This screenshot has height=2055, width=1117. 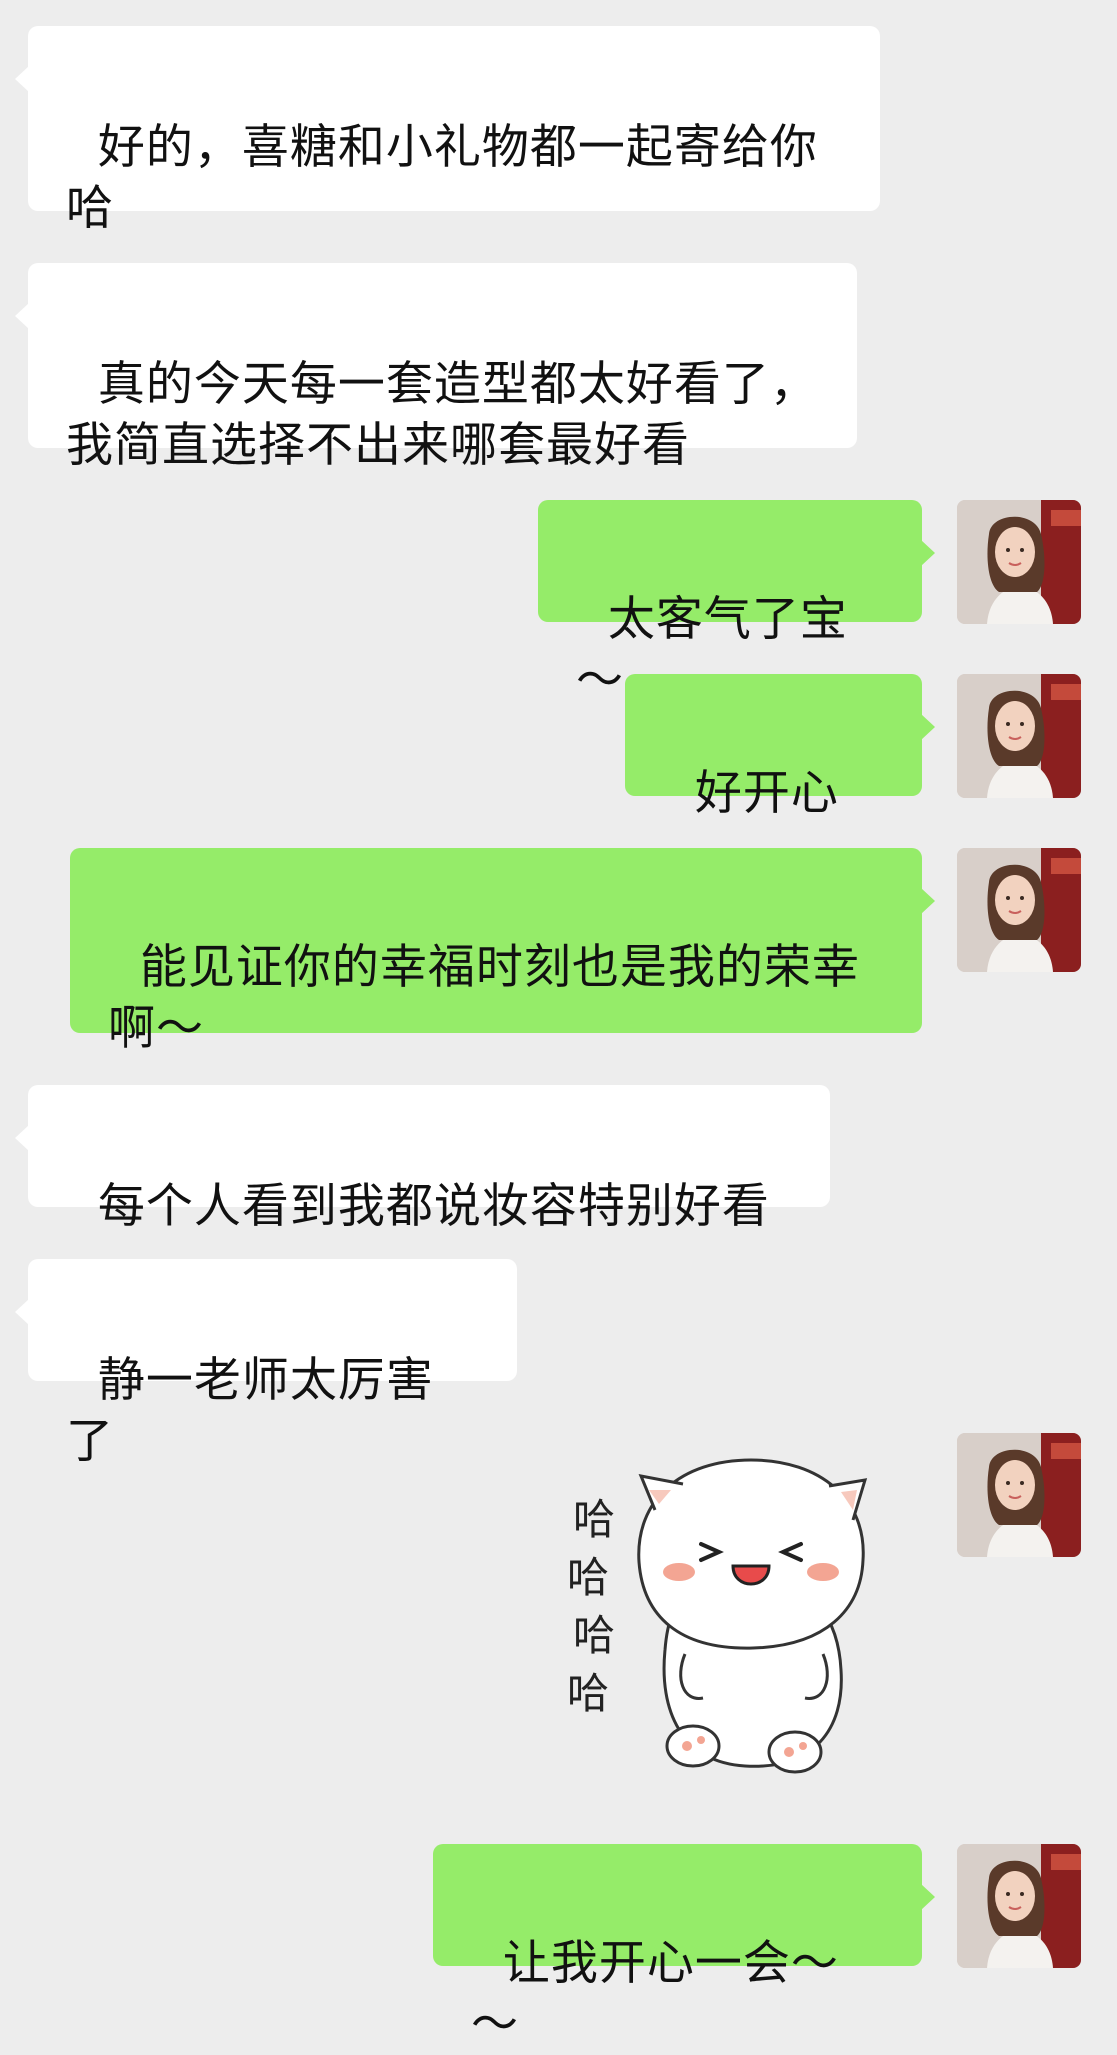 I want to click on message-text: 能见证你的幸福时刻也是我的荣幸啊～, so click(x=484, y=998).